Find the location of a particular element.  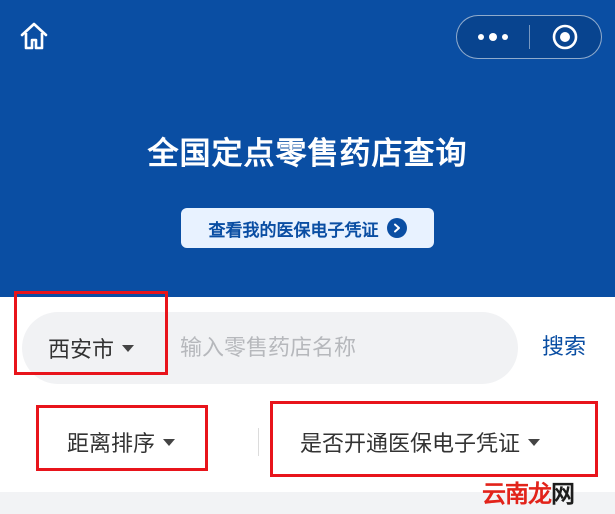

sort-by-distance-dropdown: 距离排序 is located at coordinates (121, 442).